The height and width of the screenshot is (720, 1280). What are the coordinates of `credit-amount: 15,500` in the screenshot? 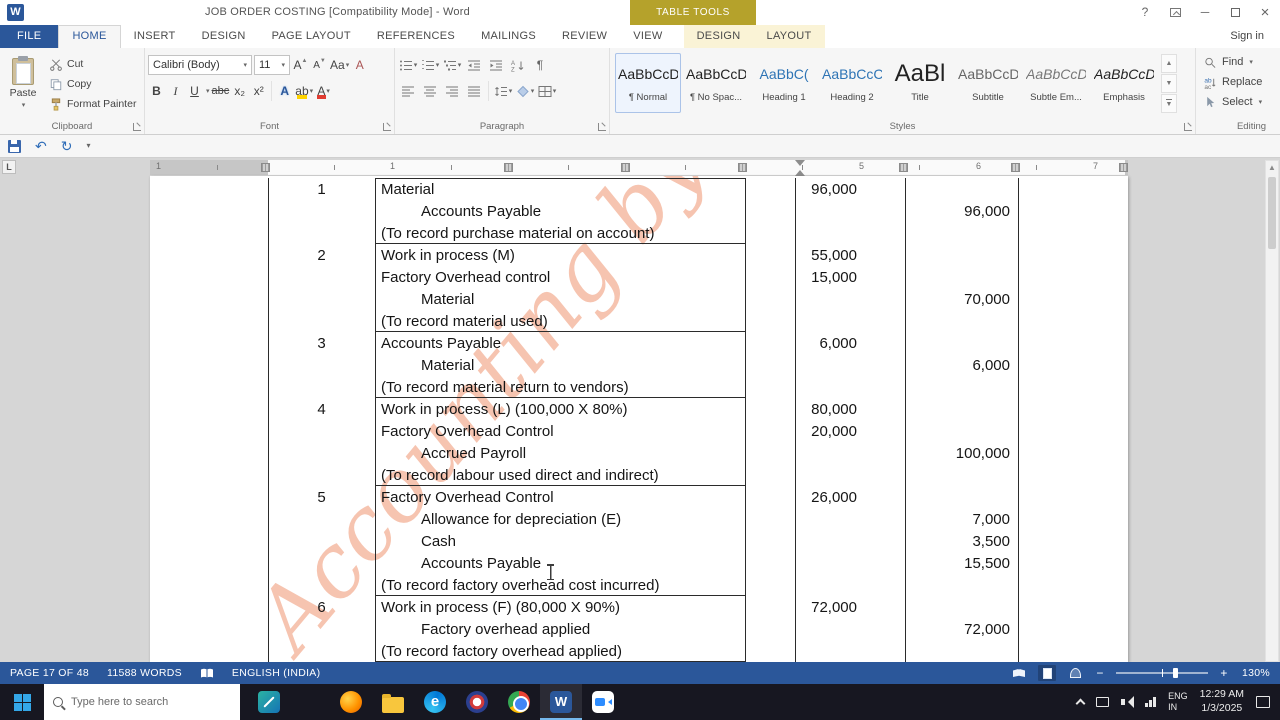 It's located at (961, 563).